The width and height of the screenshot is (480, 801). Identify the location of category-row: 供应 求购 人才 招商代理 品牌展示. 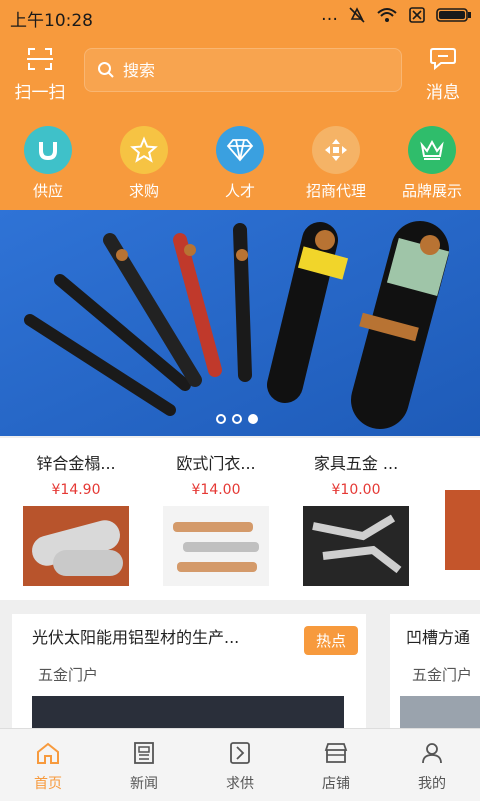
(240, 163).